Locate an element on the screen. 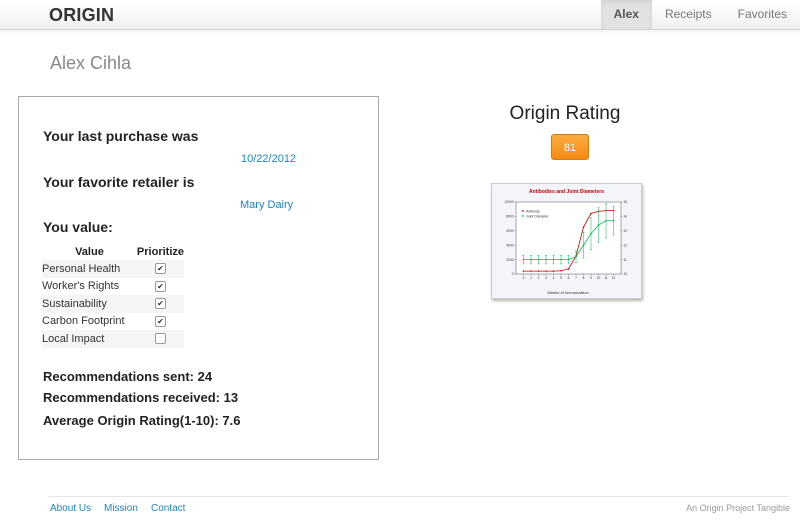  legend-label-antibody: Antibody is located at coordinates (533, 212).